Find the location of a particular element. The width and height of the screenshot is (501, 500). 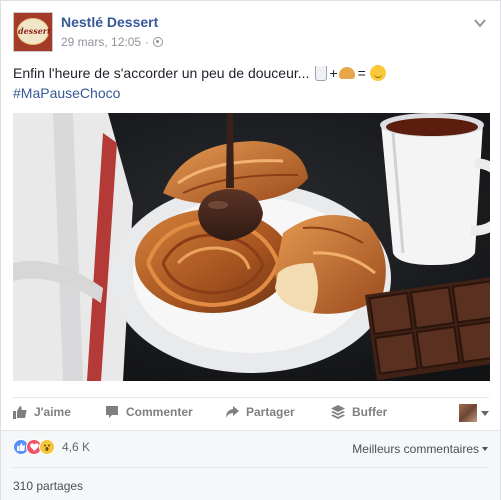

smiling-face-icon is located at coordinates (377, 73).